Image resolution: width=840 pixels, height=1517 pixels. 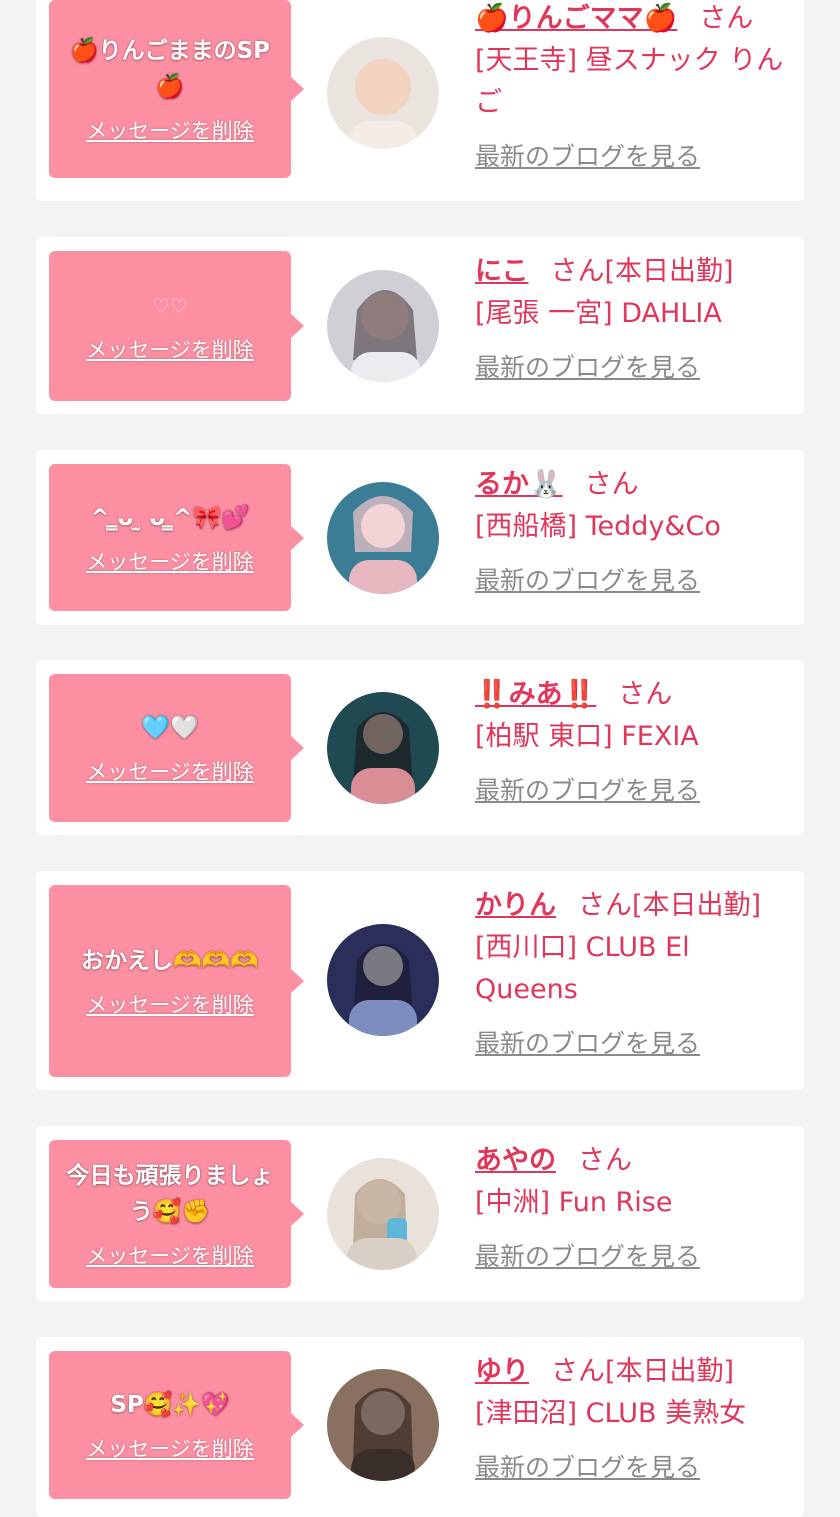 What do you see at coordinates (576, 18) in the screenshot?
I see `sender-name-link: 🍎りんごママ🍎` at bounding box center [576, 18].